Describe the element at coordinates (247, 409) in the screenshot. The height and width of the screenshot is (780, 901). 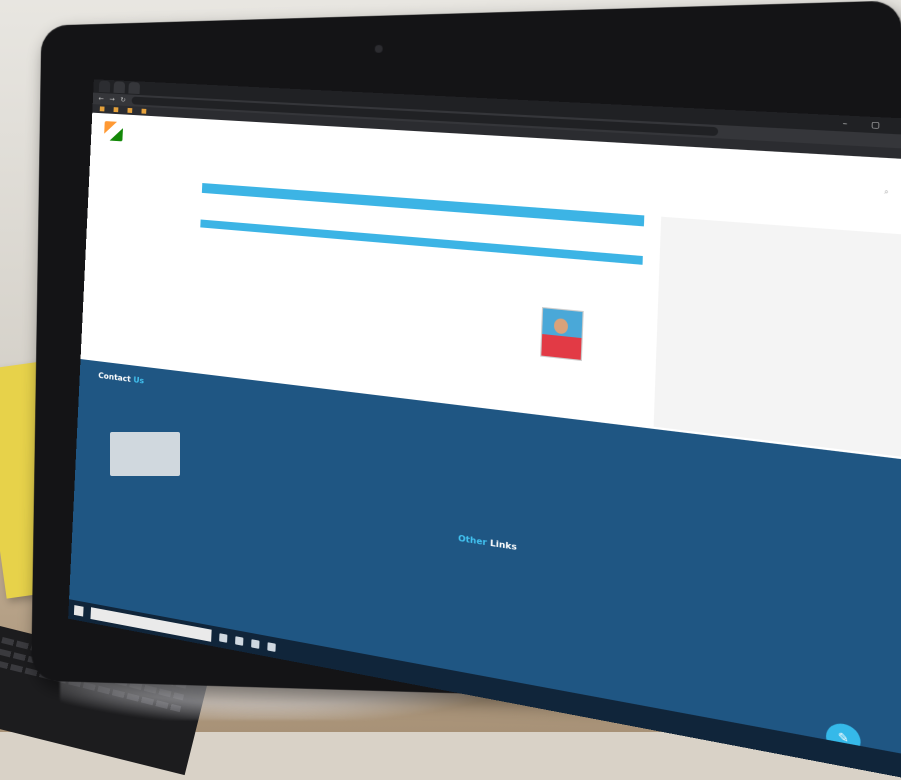
I see `contact-text` at that location.